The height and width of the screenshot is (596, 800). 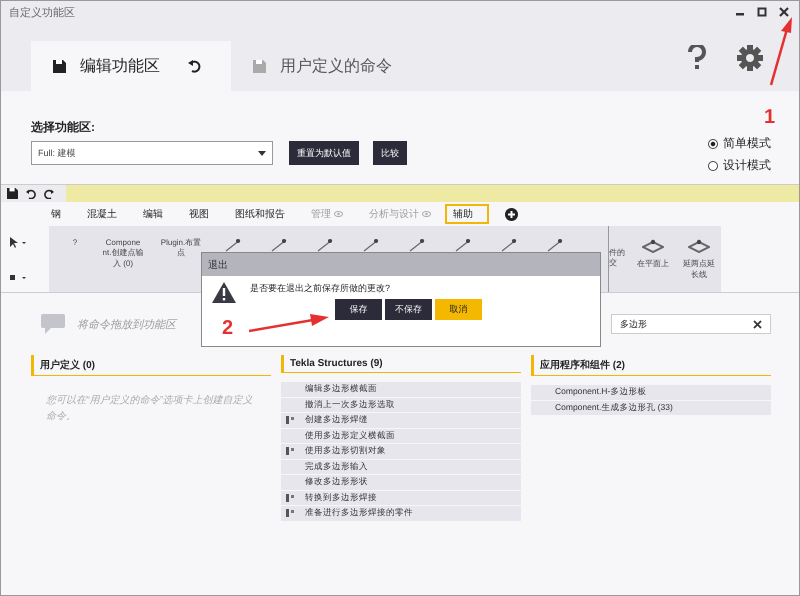 What do you see at coordinates (262, 153) in the screenshot?
I see `caret-icon` at bounding box center [262, 153].